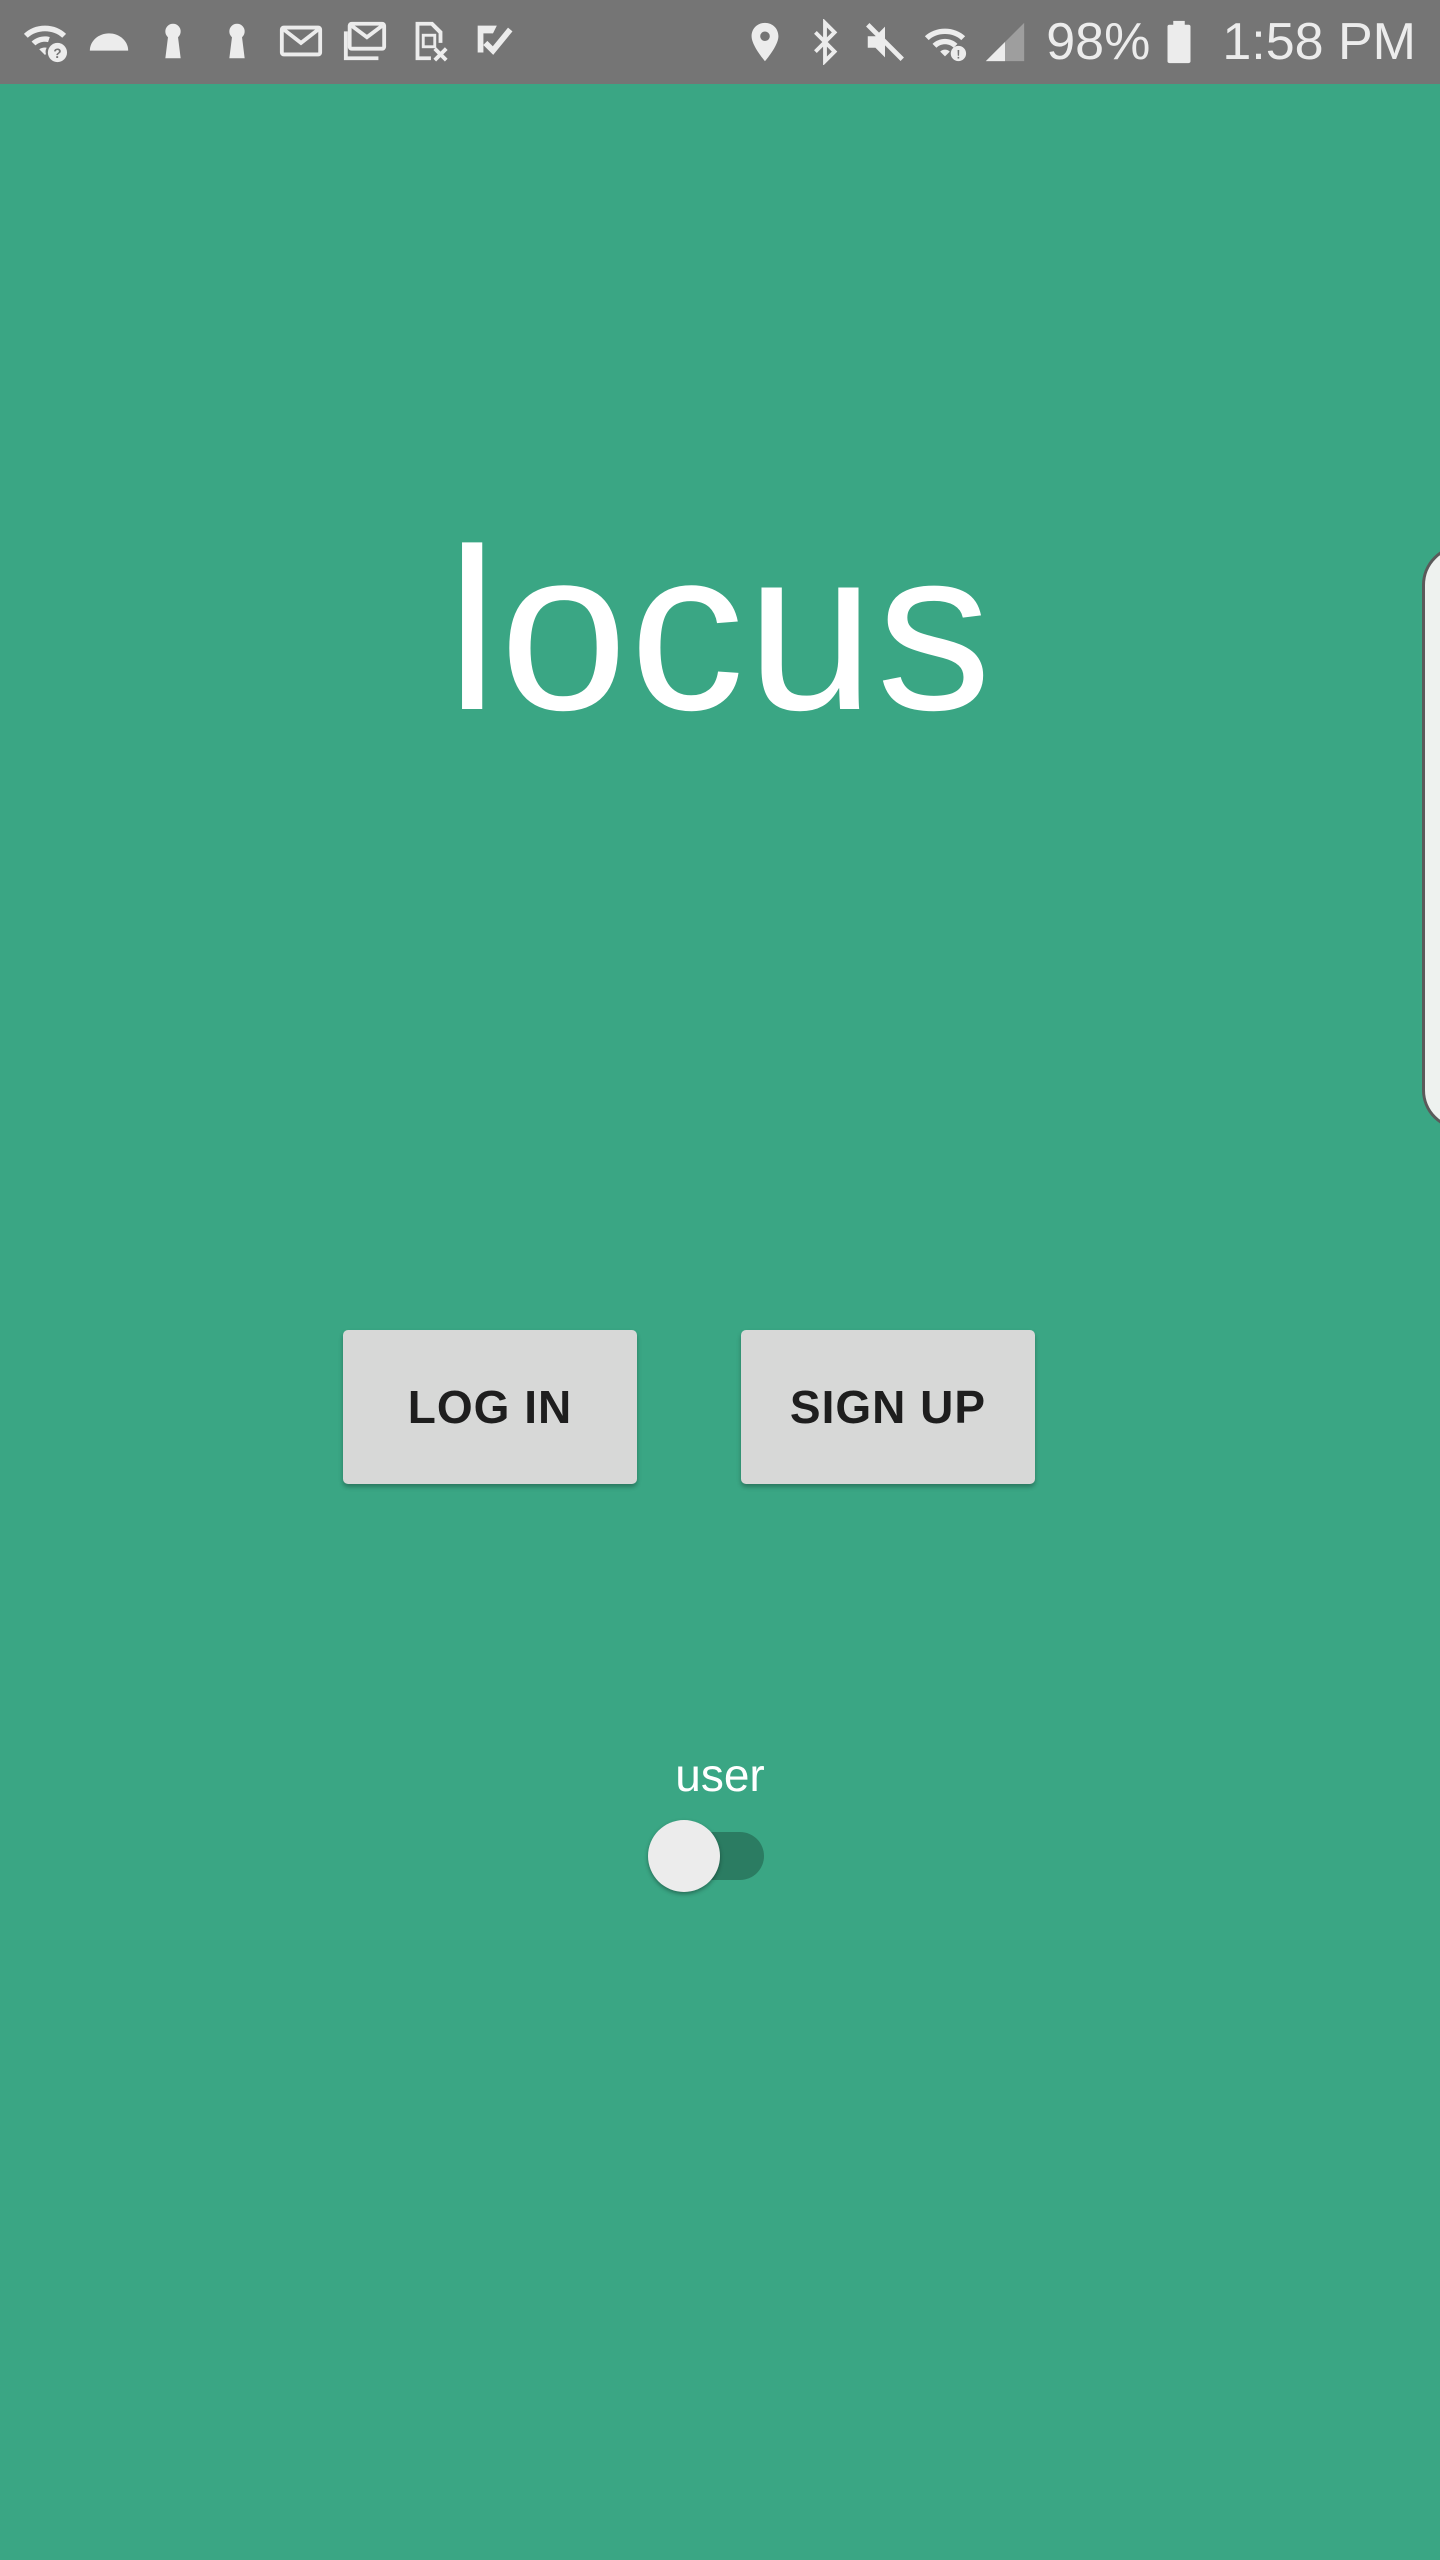  Describe the element at coordinates (490, 1407) in the screenshot. I see `login-button: LOG IN` at that location.